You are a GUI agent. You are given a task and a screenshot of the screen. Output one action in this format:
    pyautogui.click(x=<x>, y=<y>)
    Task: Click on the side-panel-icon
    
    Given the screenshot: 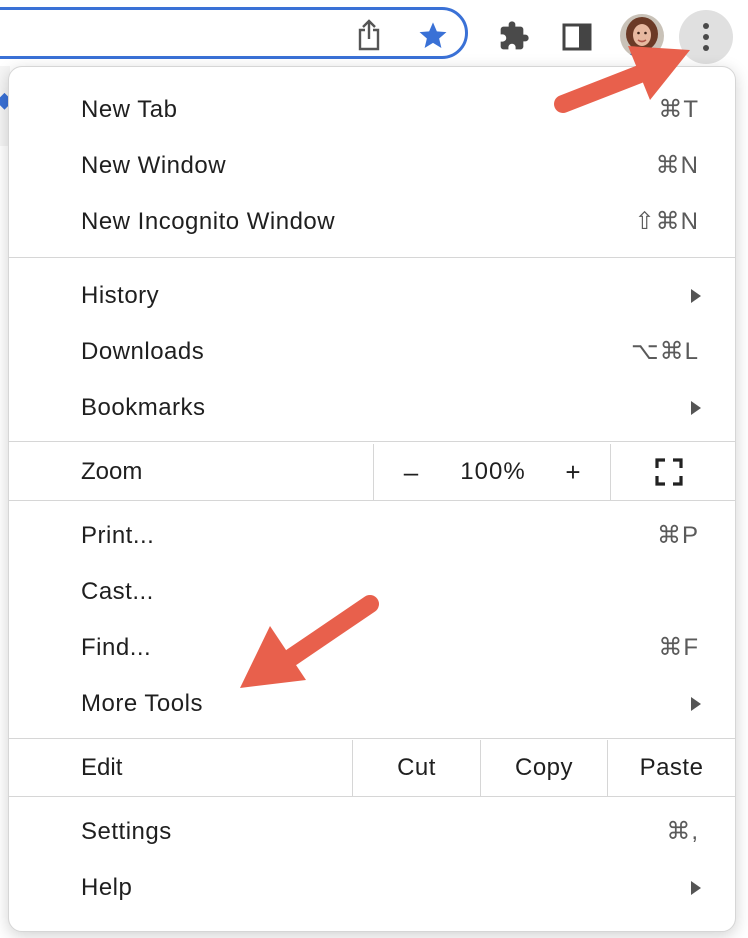 What is the action you would take?
    pyautogui.click(x=577, y=37)
    